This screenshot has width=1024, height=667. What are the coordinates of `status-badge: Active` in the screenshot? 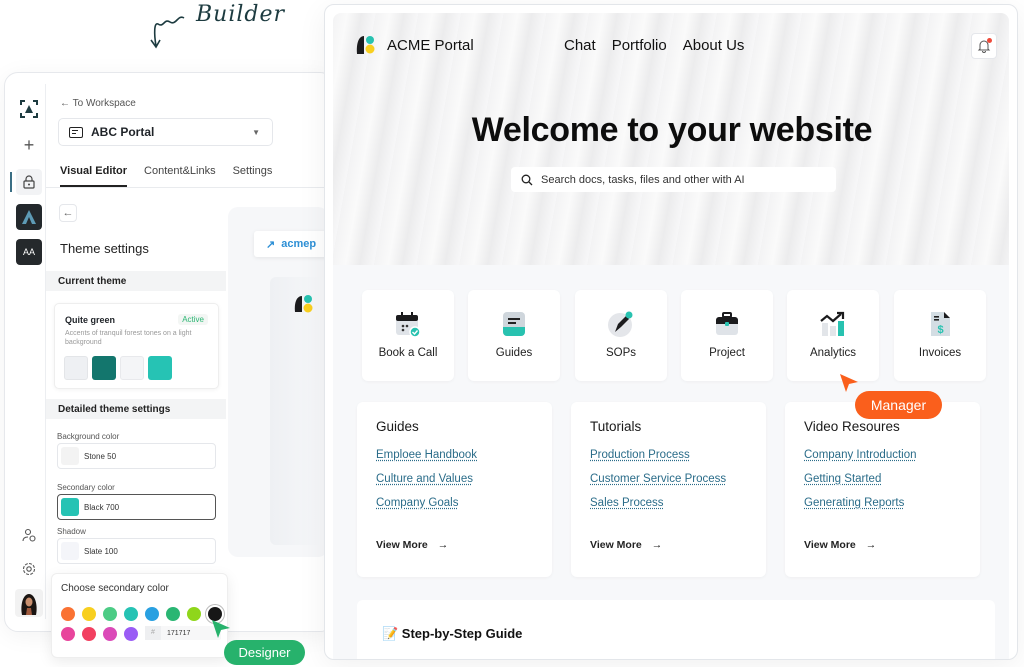 It's located at (193, 319).